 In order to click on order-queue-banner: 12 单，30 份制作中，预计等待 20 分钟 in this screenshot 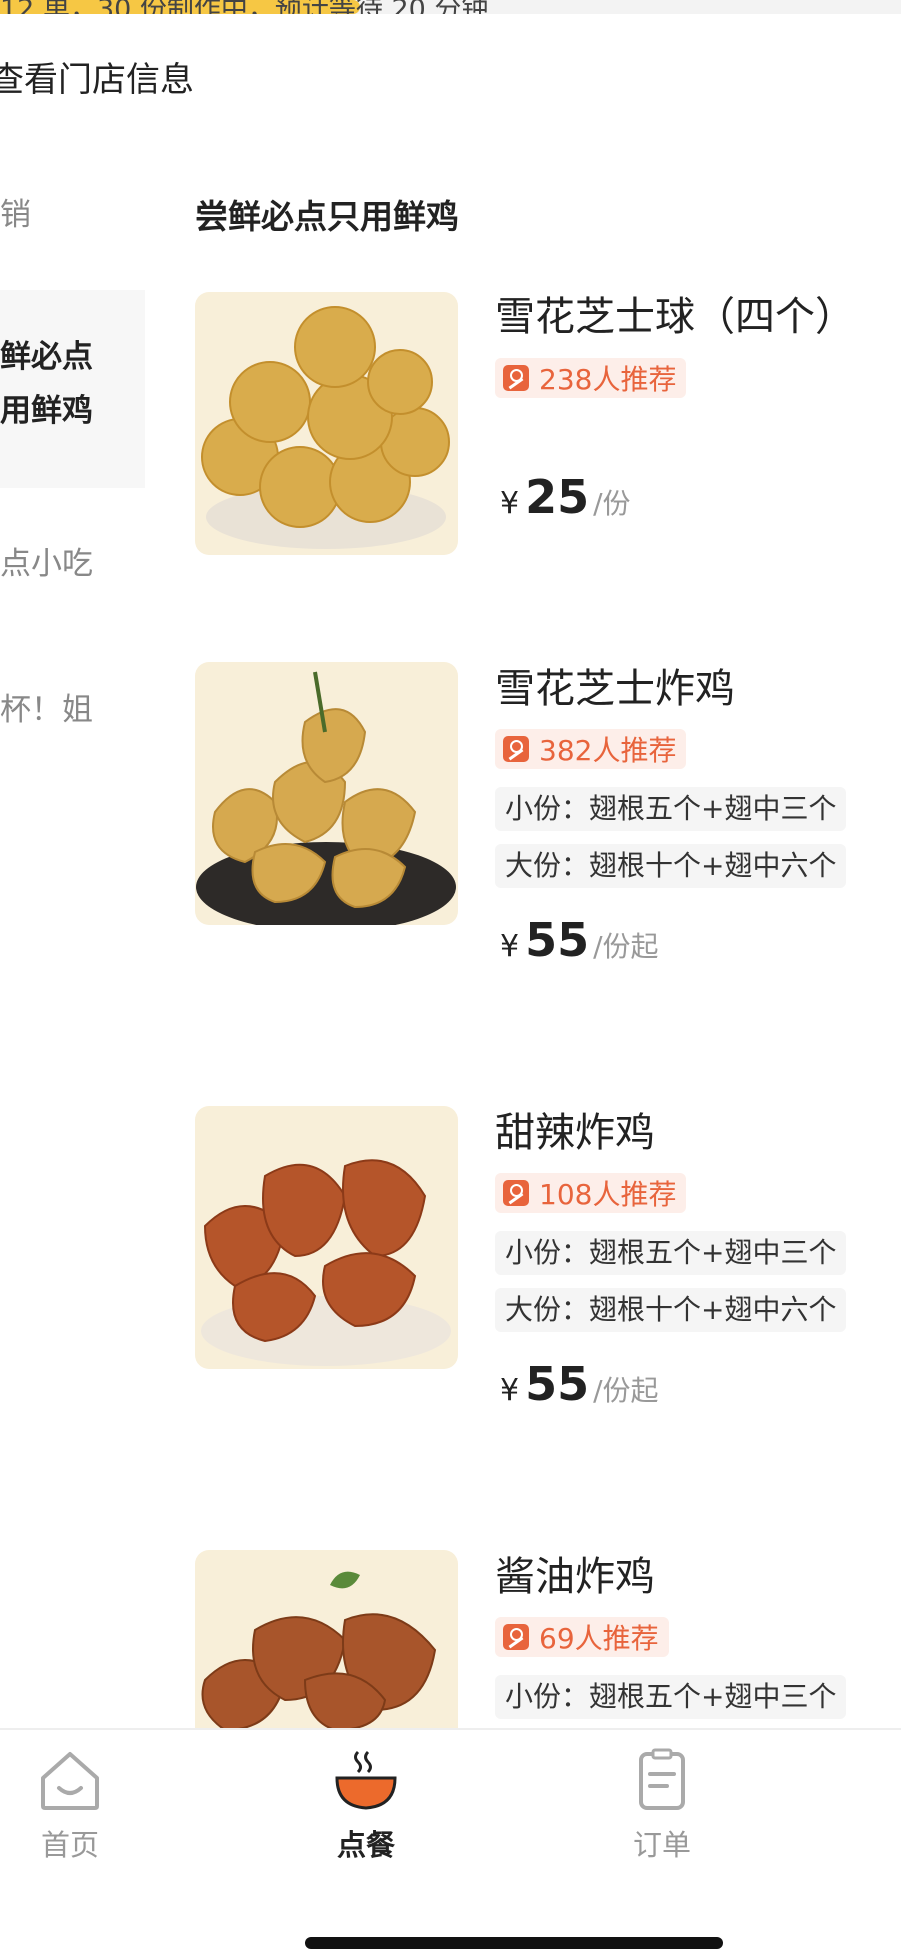, I will do `click(450, 7)`.